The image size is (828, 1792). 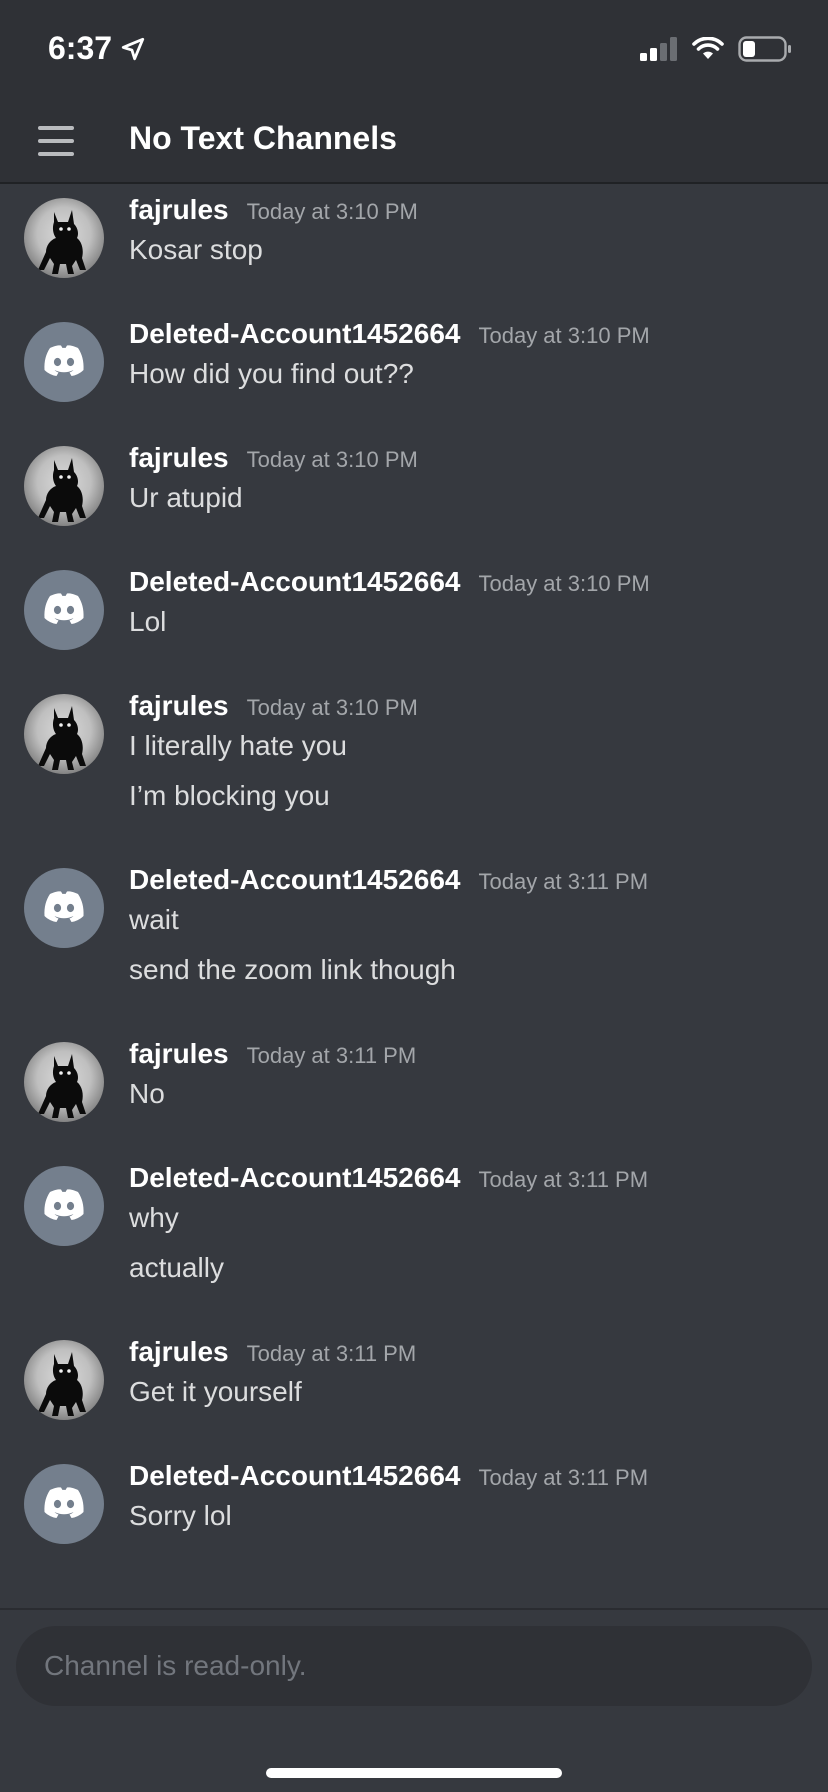 I want to click on message: fajrules Today at 3:11 PM No, so click(x=414, y=1088).